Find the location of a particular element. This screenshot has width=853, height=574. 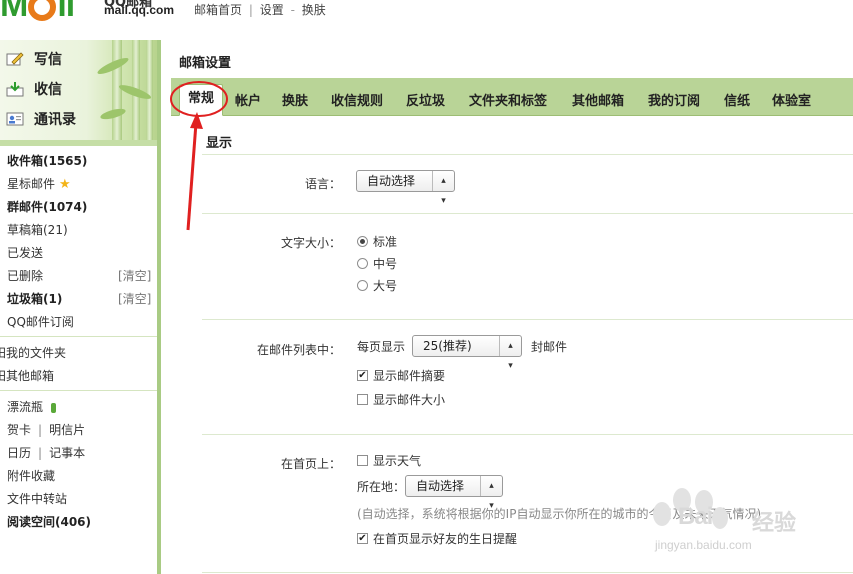

location-select: 自动选择 ▴ ▾ is located at coordinates (454, 493).